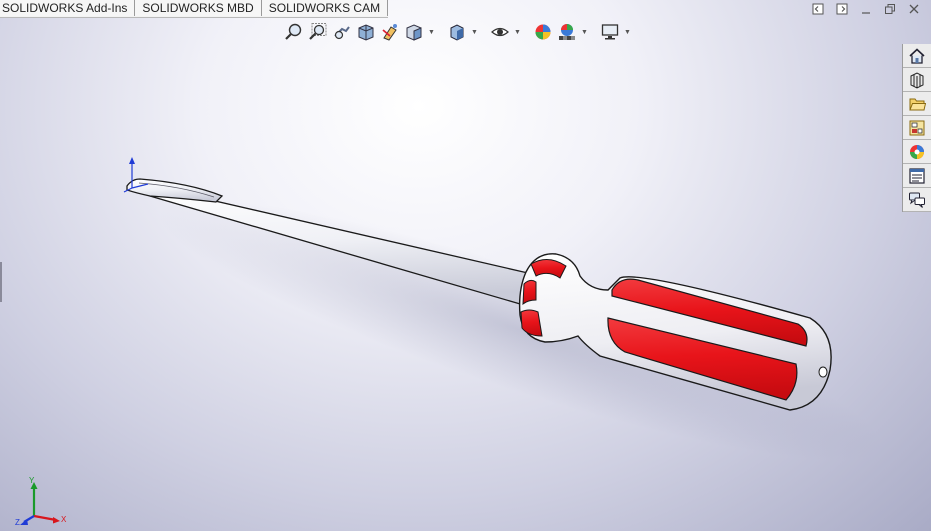  I want to click on view-settings-dropdown-icon: ▼, so click(627, 32).